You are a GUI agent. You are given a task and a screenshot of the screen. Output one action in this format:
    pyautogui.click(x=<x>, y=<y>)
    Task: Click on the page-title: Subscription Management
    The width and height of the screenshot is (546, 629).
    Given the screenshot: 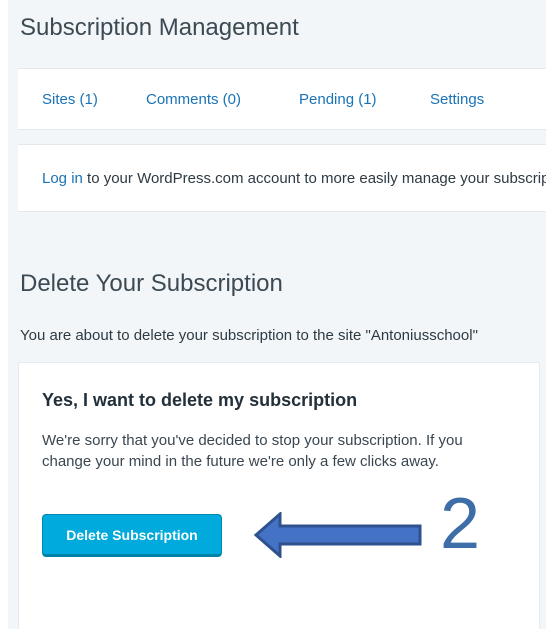 What is the action you would take?
    pyautogui.click(x=159, y=27)
    